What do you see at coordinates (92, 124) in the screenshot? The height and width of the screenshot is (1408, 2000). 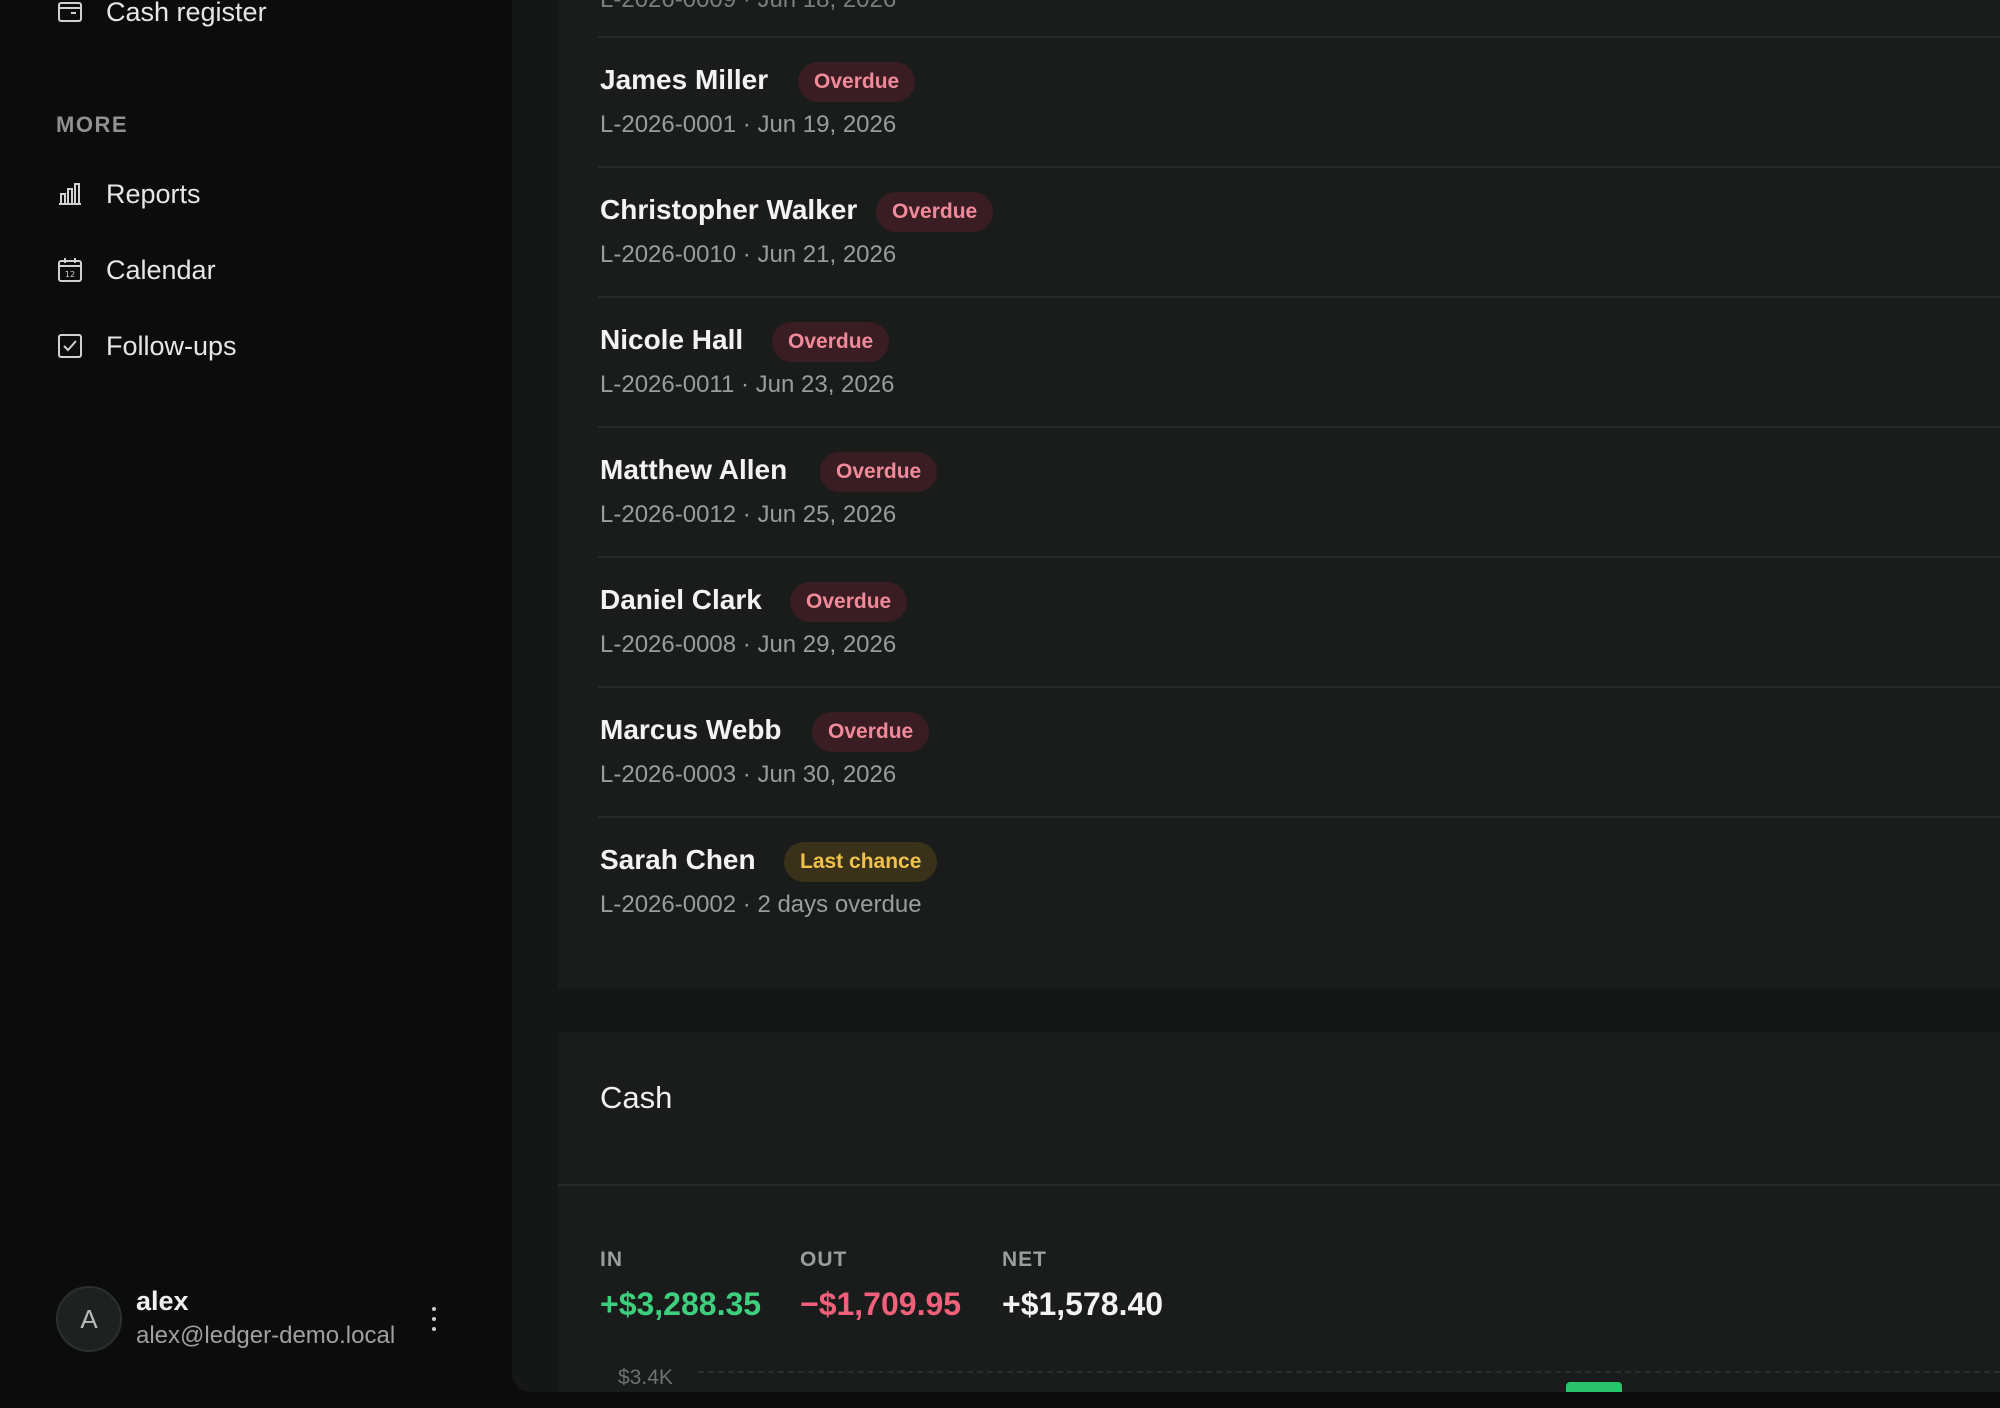 I see `section-label-more: MORE` at bounding box center [92, 124].